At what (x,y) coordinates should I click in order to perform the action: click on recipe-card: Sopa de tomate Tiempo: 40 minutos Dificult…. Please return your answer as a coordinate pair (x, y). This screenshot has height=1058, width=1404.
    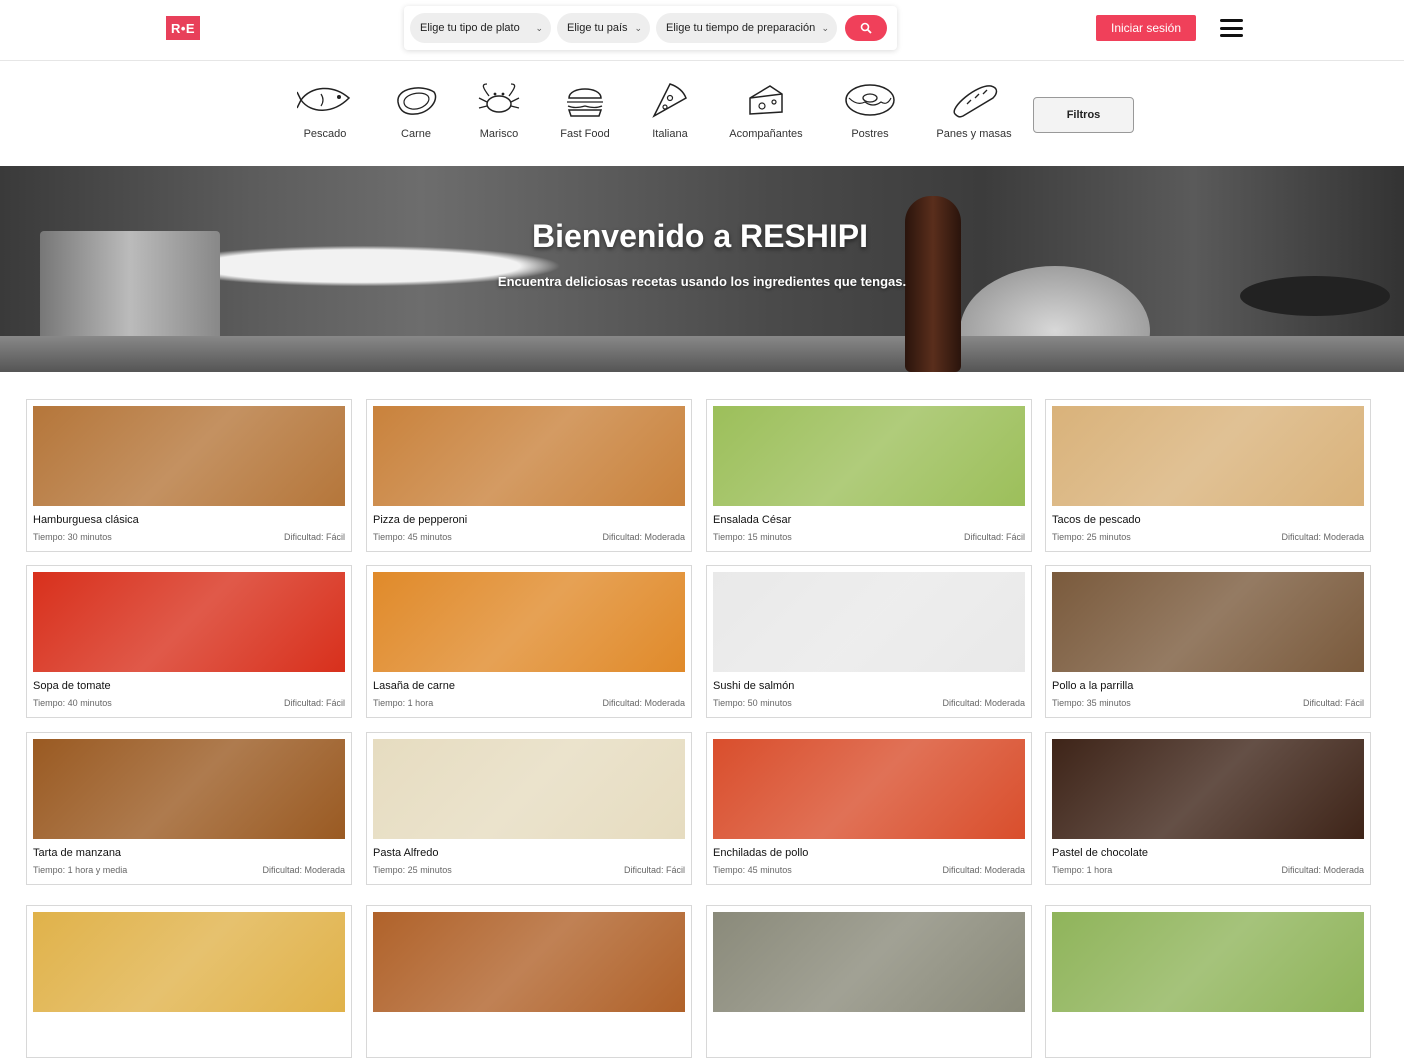
    Looking at the image, I should click on (189, 641).